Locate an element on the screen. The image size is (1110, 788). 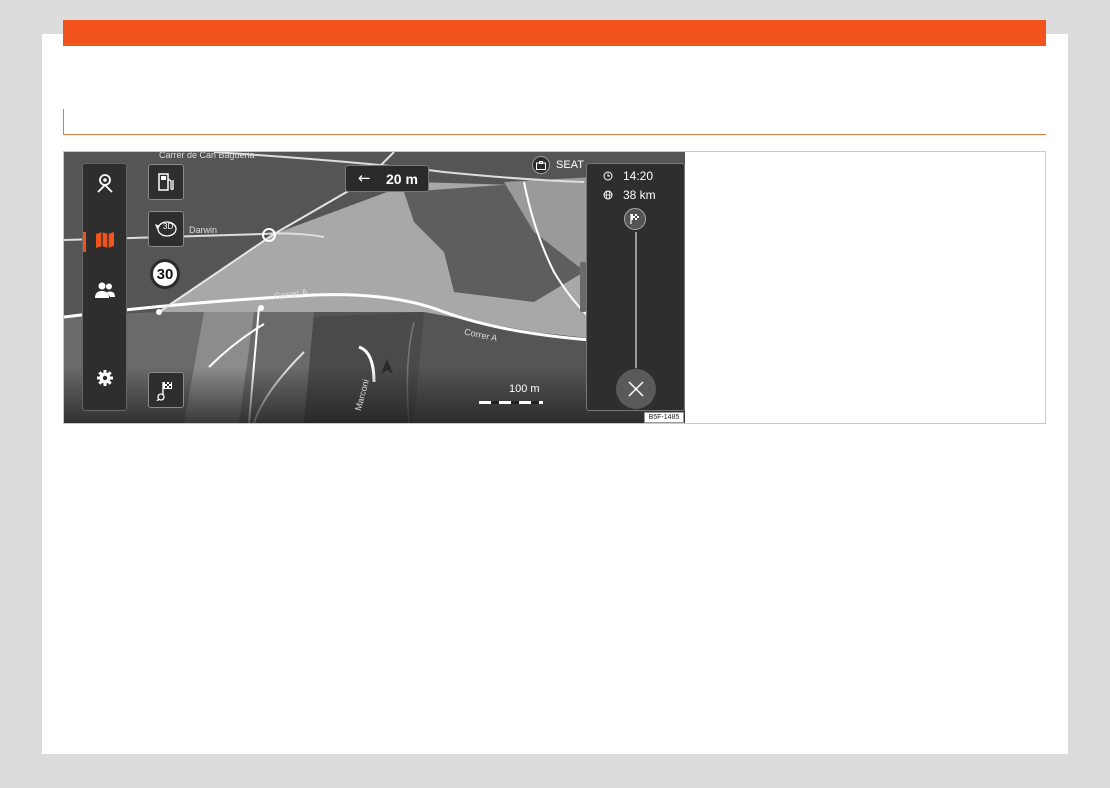
speed-limit-sign: 30 is located at coordinates (165, 274).